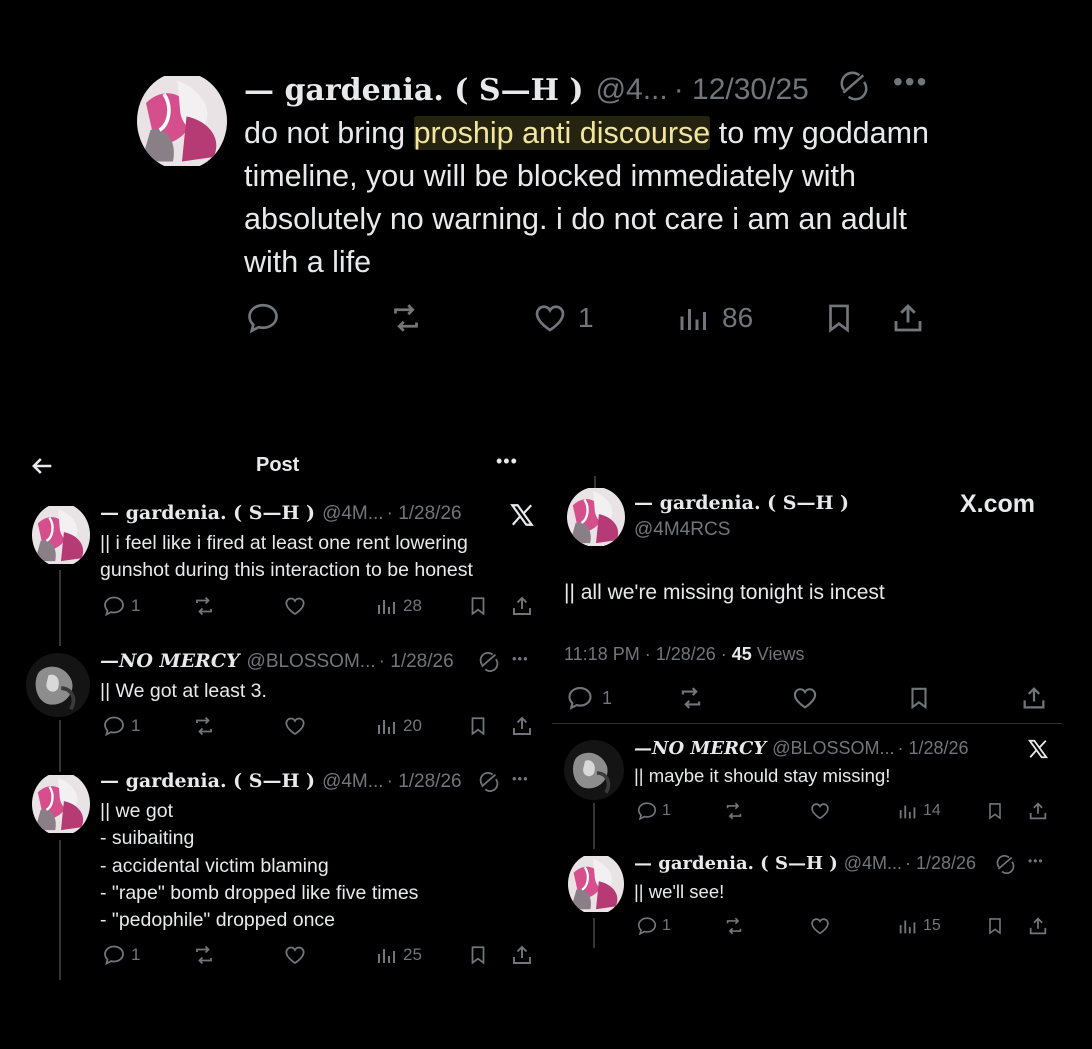 Image resolution: width=1092 pixels, height=1049 pixels. What do you see at coordinates (682, 530) in the screenshot?
I see `author-handle: @4M4RCS` at bounding box center [682, 530].